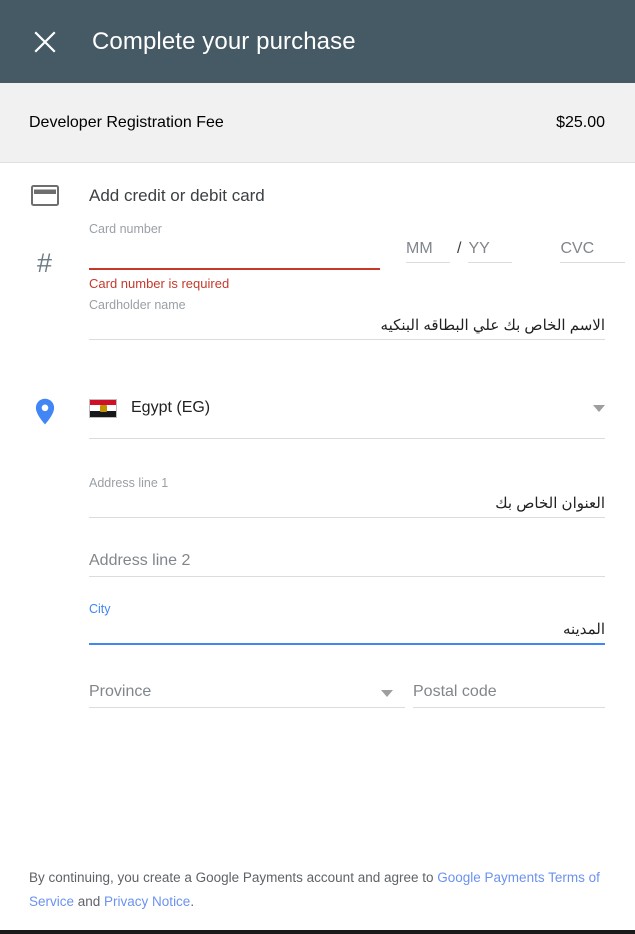 This screenshot has height=934, width=635. I want to click on add-card-heading-row: Add credit or debit card, so click(317, 184).